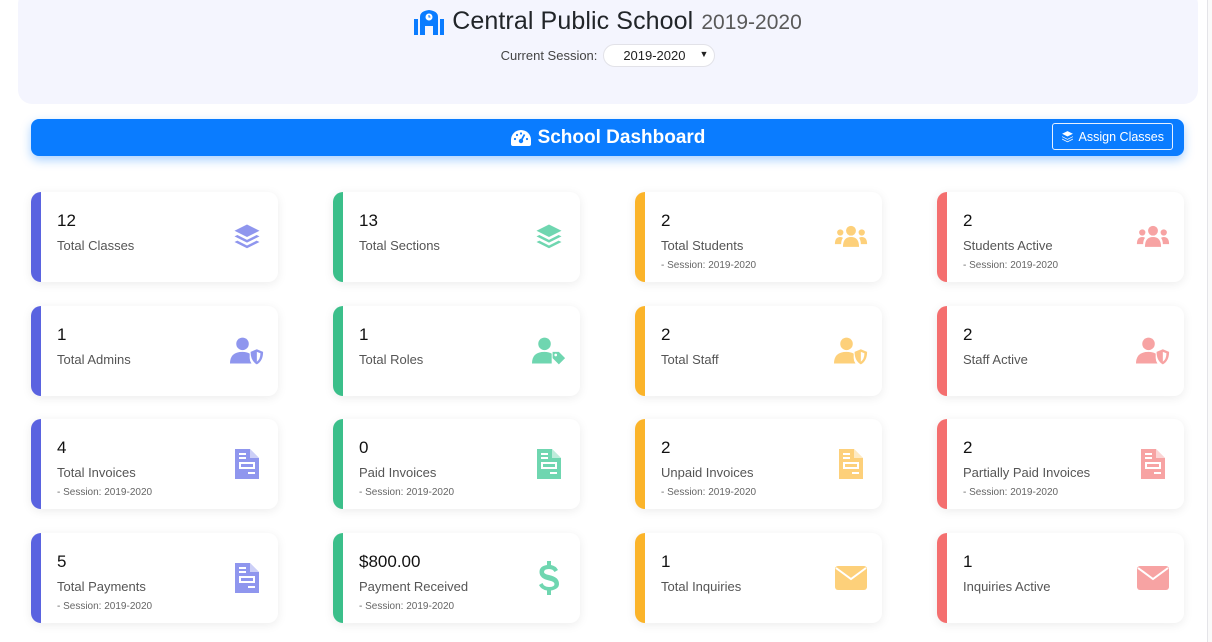  Describe the element at coordinates (758, 237) in the screenshot. I see `stat-card: 2 Total Students - Session: 2019-2020` at that location.